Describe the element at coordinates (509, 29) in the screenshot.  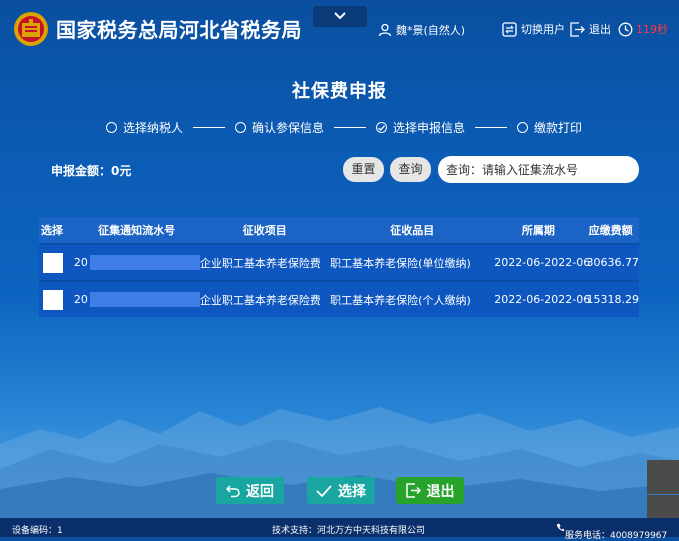
I see `switch-icon` at that location.